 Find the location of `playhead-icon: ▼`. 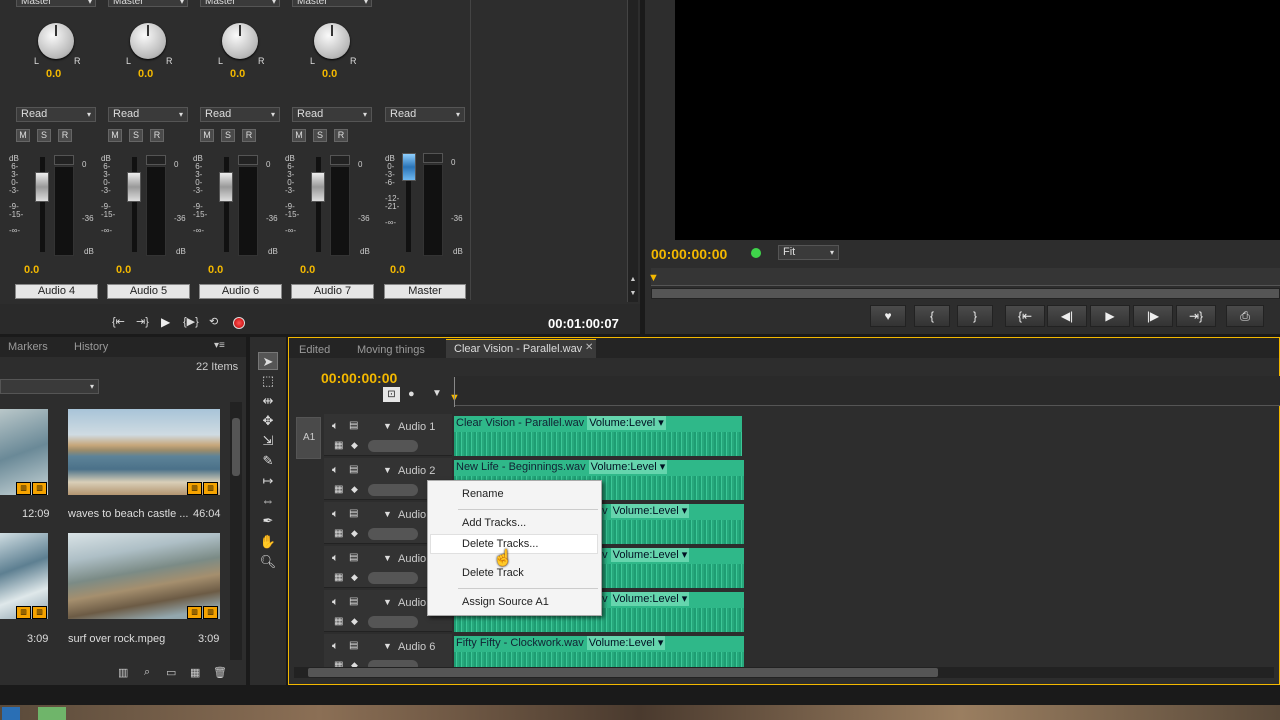

playhead-icon: ▼ is located at coordinates (653, 278).